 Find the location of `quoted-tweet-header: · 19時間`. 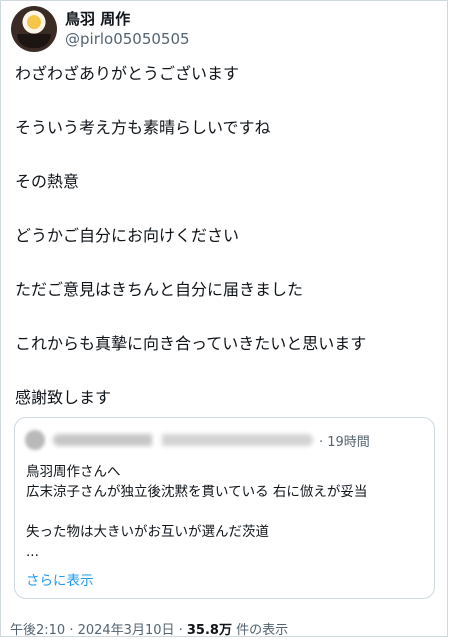

quoted-tweet-header: · 19時間 is located at coordinates (197, 440).